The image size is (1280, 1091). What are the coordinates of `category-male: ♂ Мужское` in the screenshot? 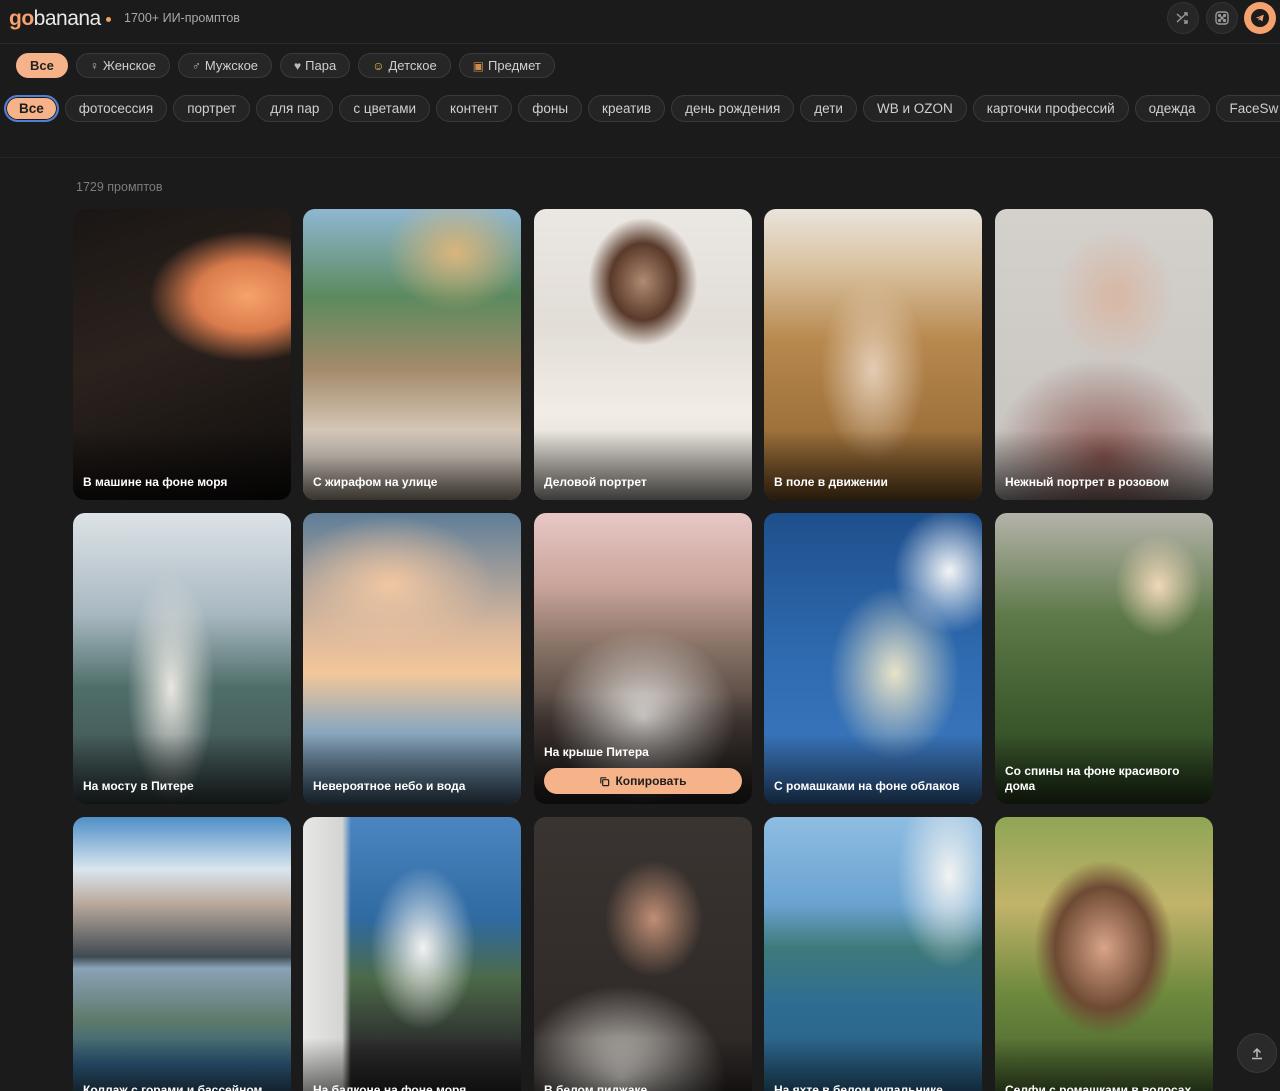 It's located at (225, 65).